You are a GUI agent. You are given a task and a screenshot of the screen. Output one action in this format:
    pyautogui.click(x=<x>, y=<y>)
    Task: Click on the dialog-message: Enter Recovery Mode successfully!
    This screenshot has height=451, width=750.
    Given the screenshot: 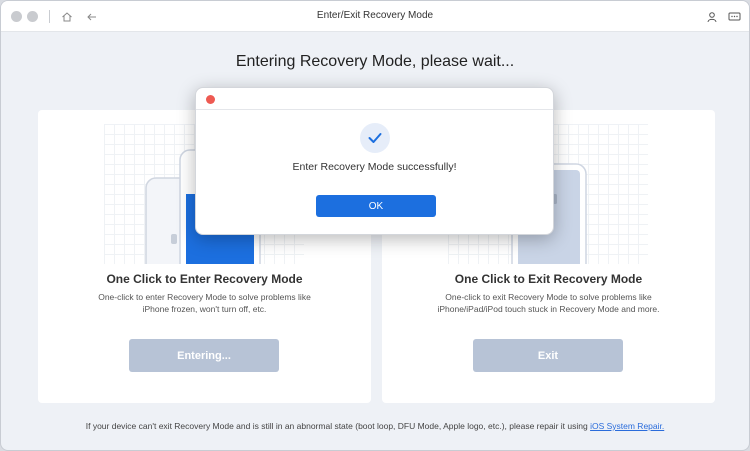 What is the action you would take?
    pyautogui.click(x=374, y=167)
    